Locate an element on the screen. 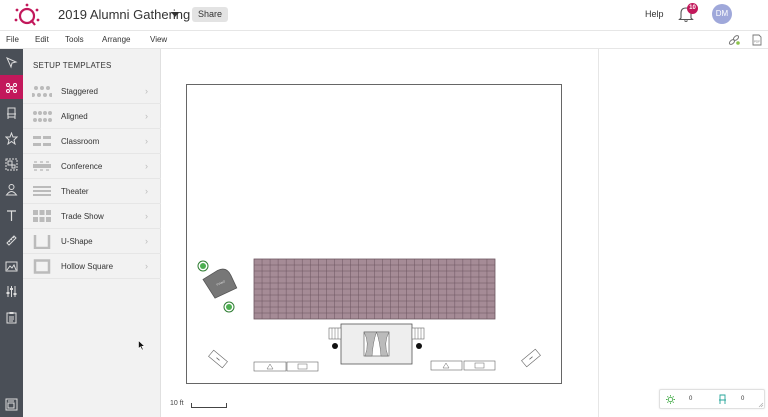 The width and height of the screenshot is (768, 417). template-label: Aligned is located at coordinates (74, 116).